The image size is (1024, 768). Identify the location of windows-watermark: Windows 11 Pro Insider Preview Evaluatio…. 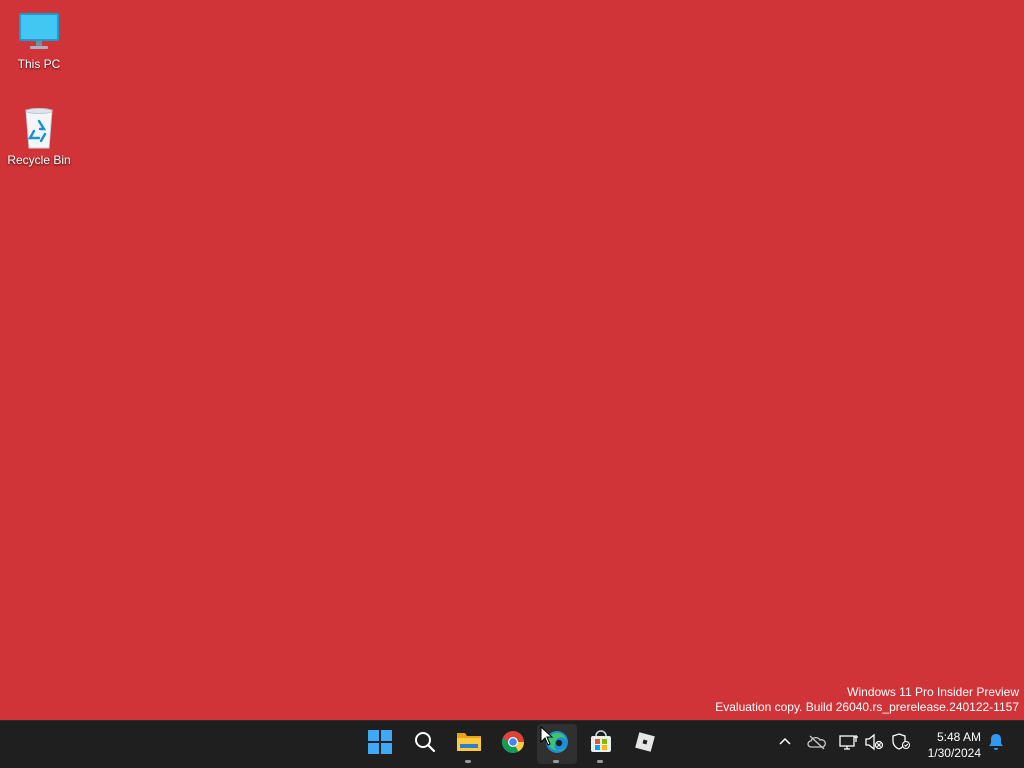
(867, 700).